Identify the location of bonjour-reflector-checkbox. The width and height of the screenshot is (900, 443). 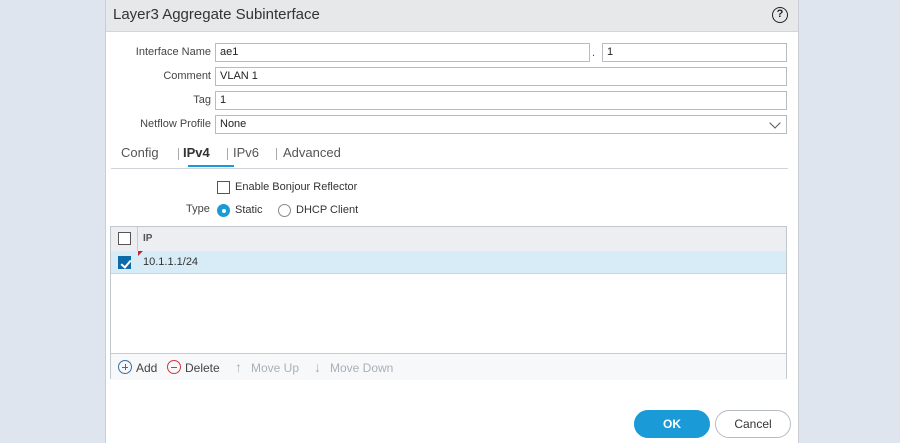
(223, 187).